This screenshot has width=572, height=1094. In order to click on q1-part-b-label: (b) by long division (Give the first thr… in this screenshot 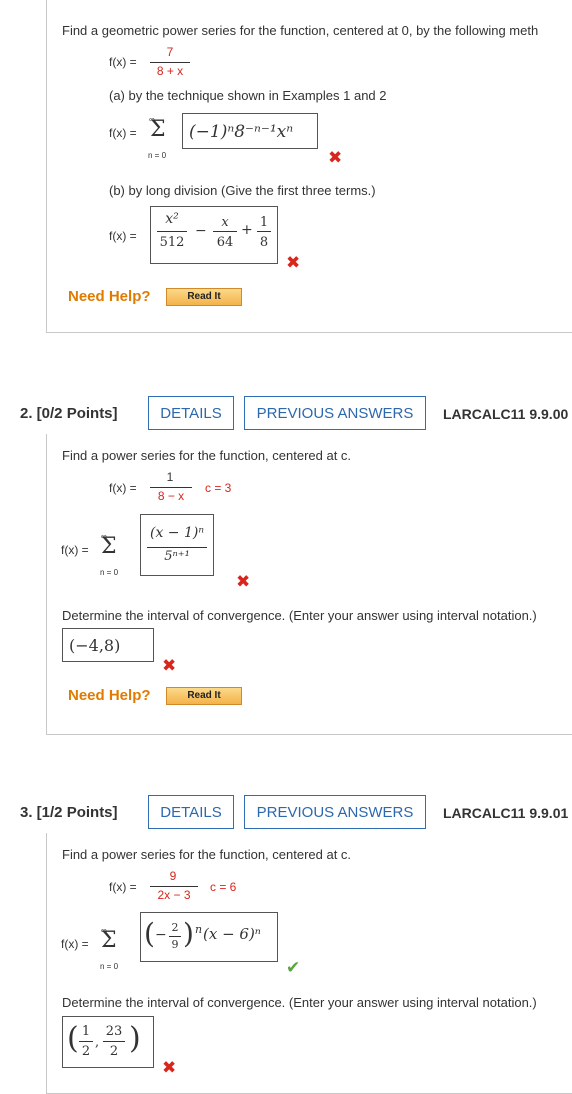, I will do `click(242, 190)`.